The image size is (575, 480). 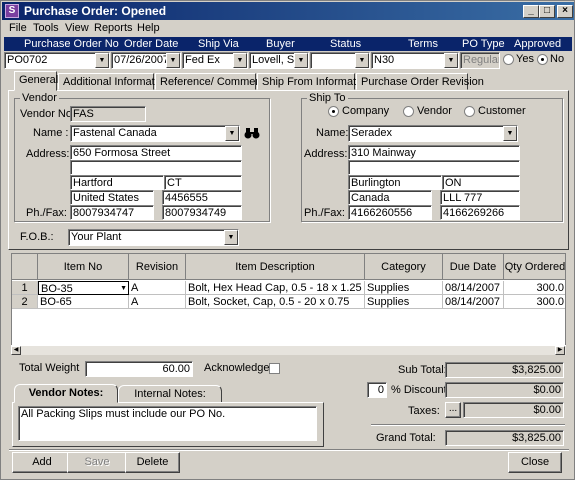 What do you see at coordinates (289, 450) in the screenshot?
I see `bottom-divider` at bounding box center [289, 450].